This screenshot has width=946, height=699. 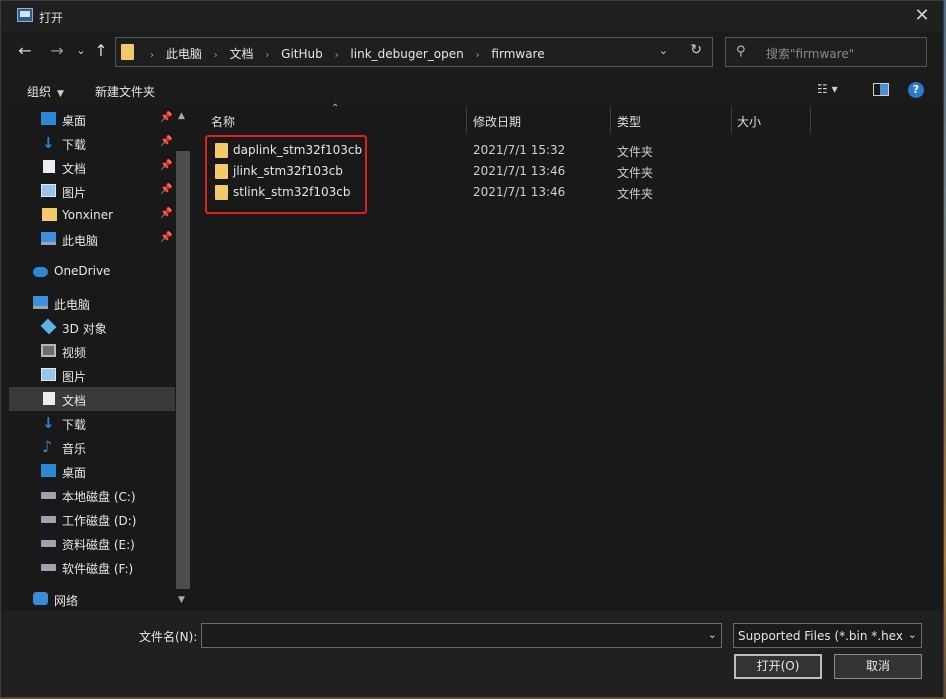 What do you see at coordinates (49, 398) in the screenshot?
I see `document-icon` at bounding box center [49, 398].